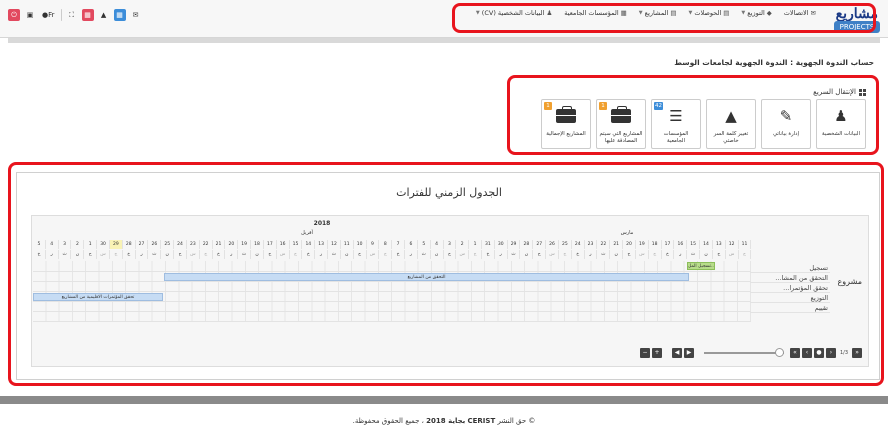 This screenshot has height=430, width=888. What do you see at coordinates (831, 353) in the screenshot?
I see `forward-button: ›` at bounding box center [831, 353].